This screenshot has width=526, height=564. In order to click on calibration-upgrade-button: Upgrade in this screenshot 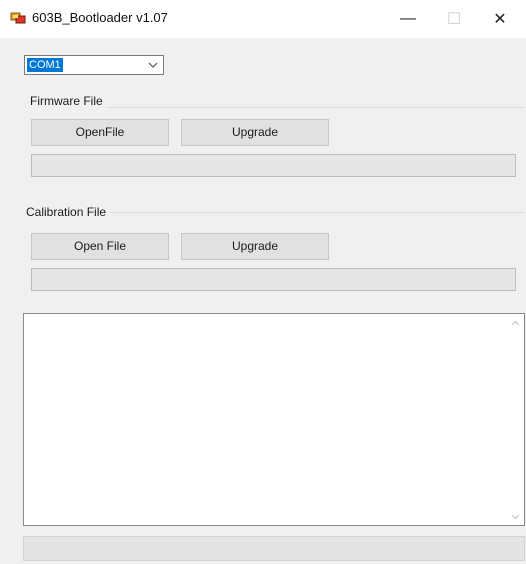, I will do `click(255, 246)`.